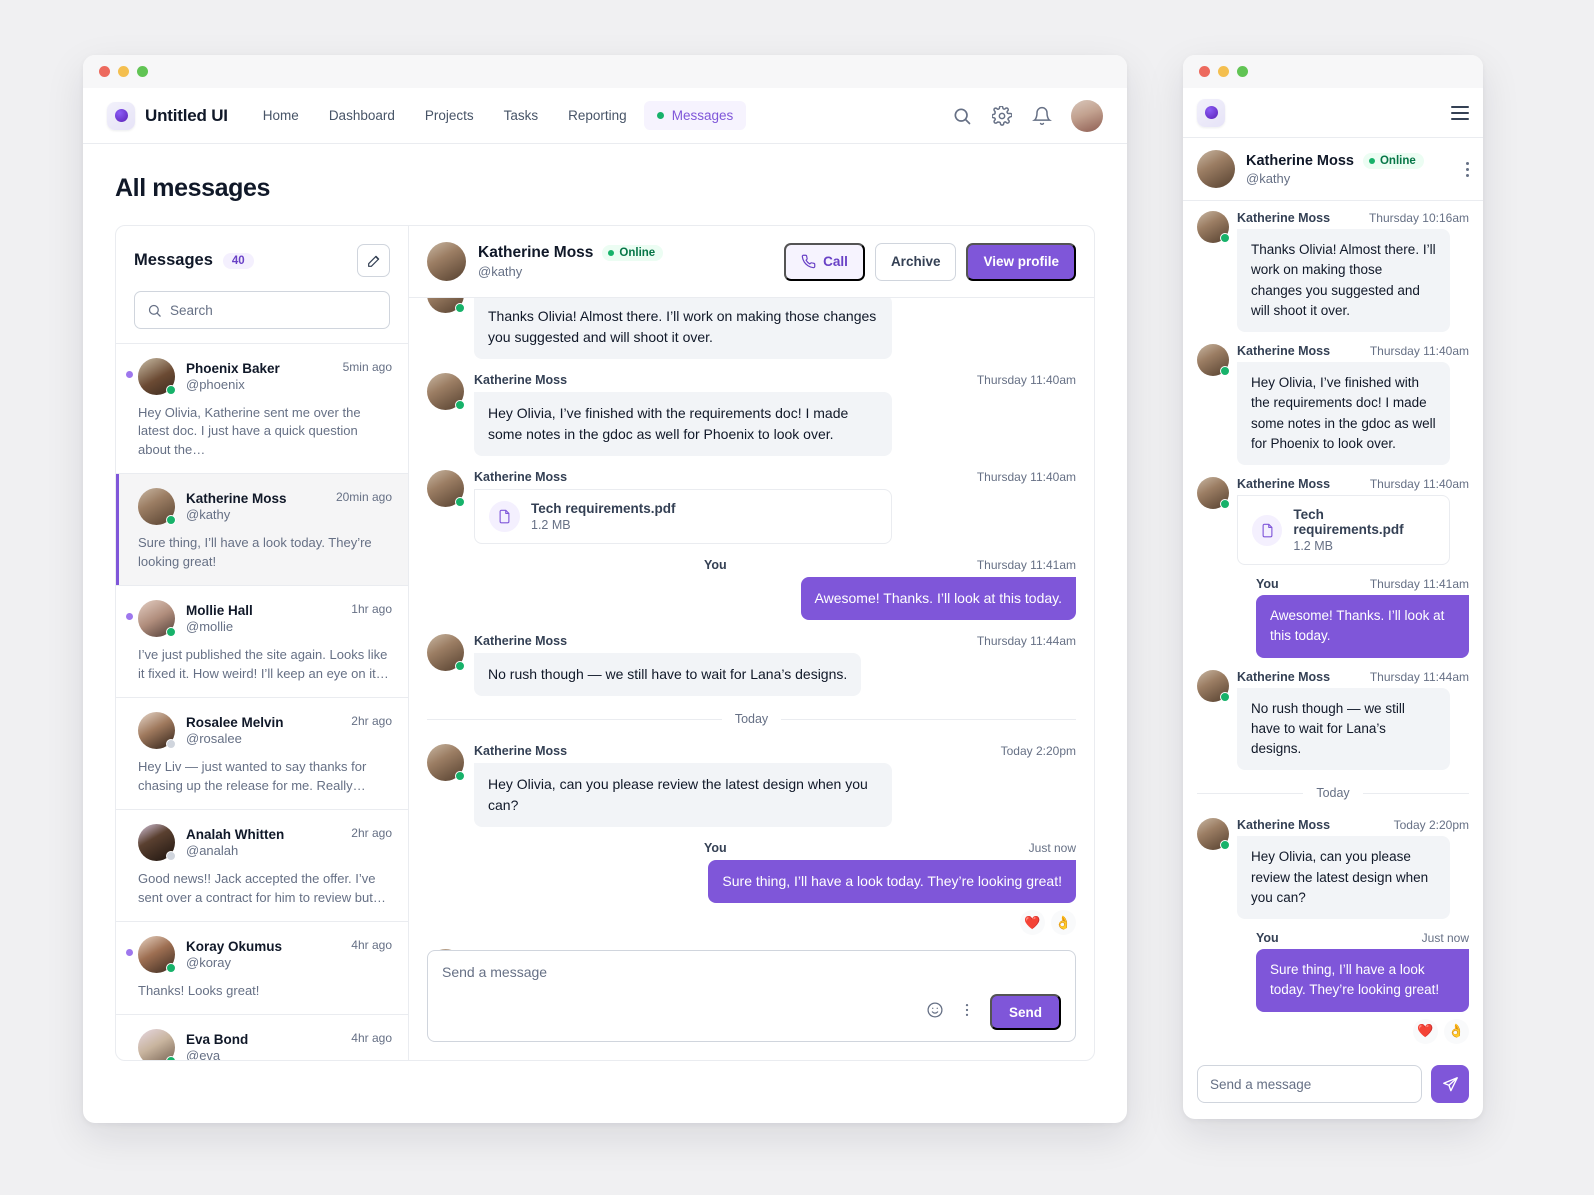 This screenshot has height=1195, width=1594. What do you see at coordinates (1450, 1084) in the screenshot?
I see `send-plane-icon` at bounding box center [1450, 1084].